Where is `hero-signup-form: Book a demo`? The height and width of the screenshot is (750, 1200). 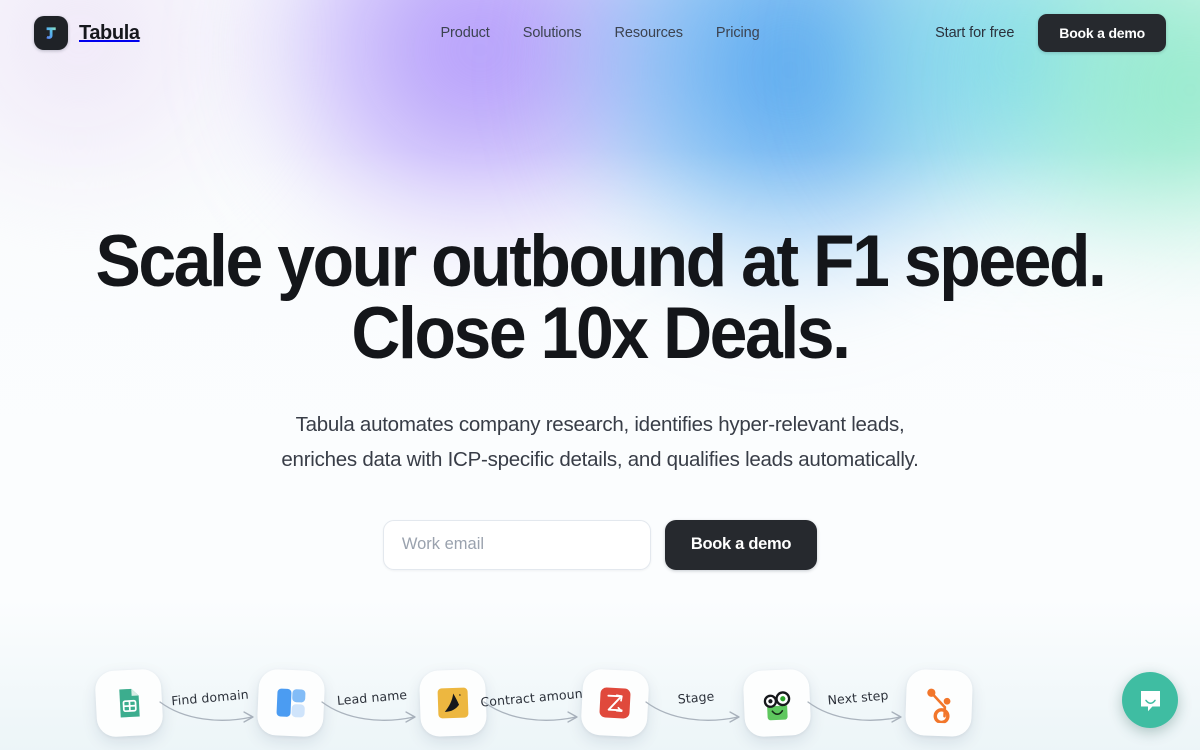
hero-signup-form: Book a demo is located at coordinates (600, 544).